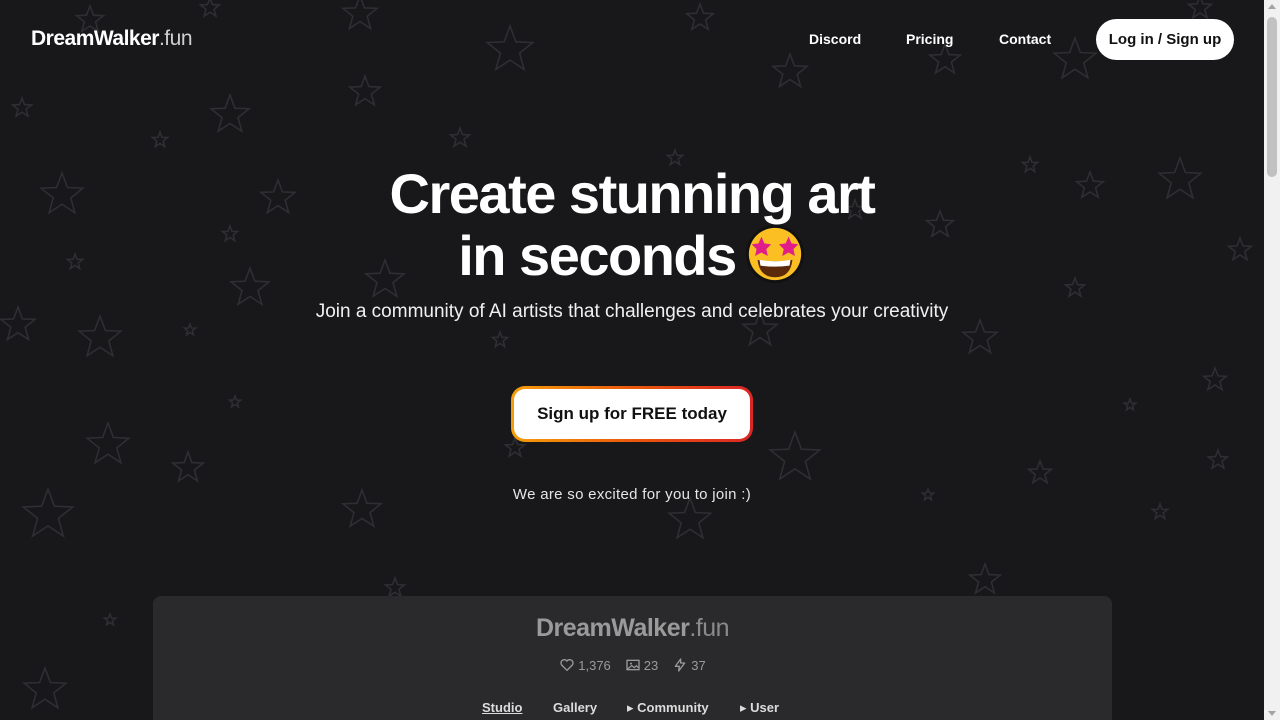 The width and height of the screenshot is (1280, 720). Describe the element at coordinates (632, 628) in the screenshot. I see `preview-logo: DreamWalker.fun` at that location.